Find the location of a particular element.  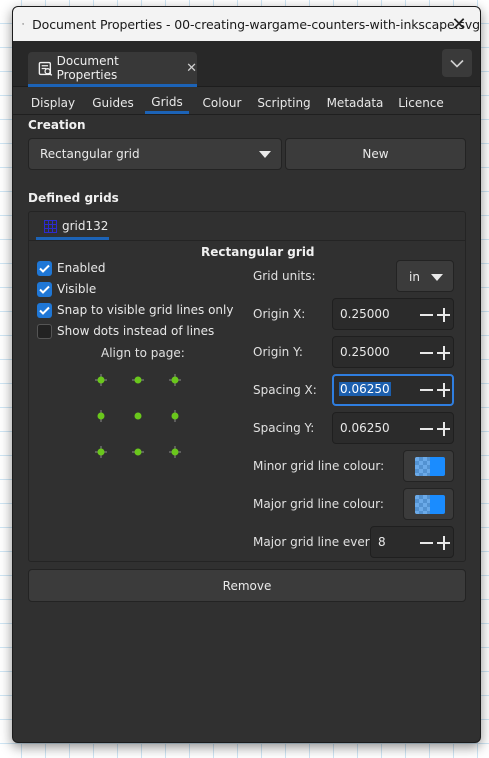

remove-grid-label: Remove is located at coordinates (247, 585).